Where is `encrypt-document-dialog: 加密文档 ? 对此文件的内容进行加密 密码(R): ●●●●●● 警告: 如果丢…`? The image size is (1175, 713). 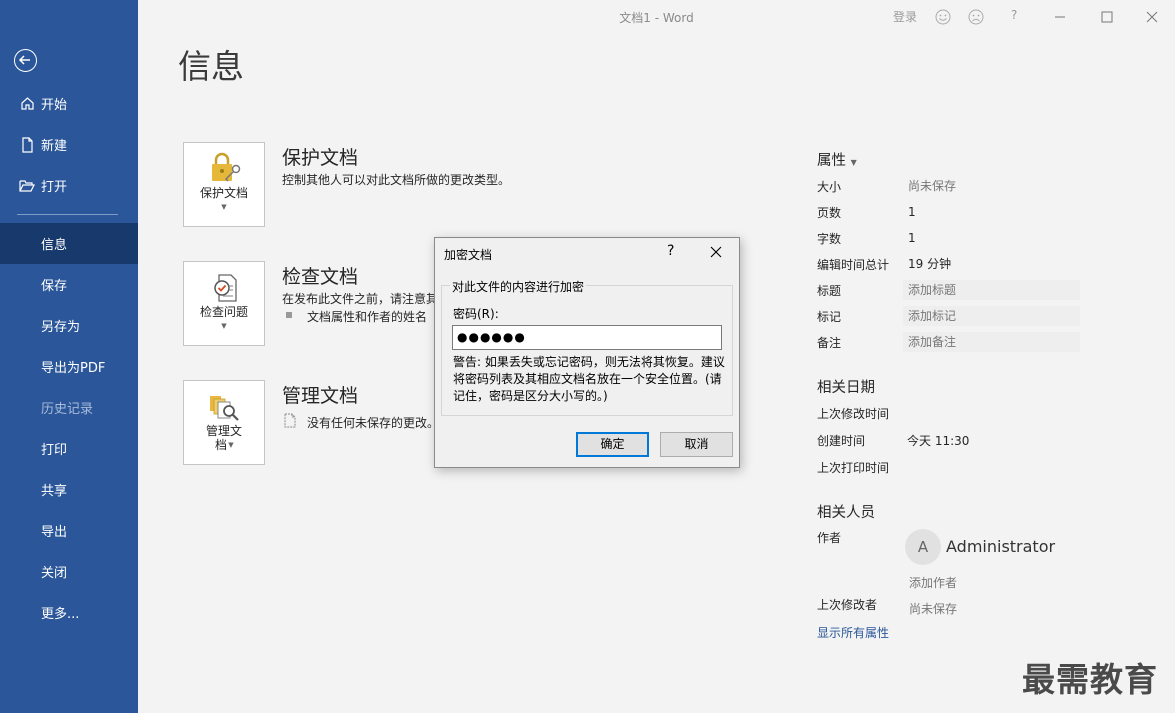 encrypt-document-dialog: 加密文档 ? 对此文件的内容进行加密 密码(R): ●●●●●● 警告: 如果丢… is located at coordinates (587, 352).